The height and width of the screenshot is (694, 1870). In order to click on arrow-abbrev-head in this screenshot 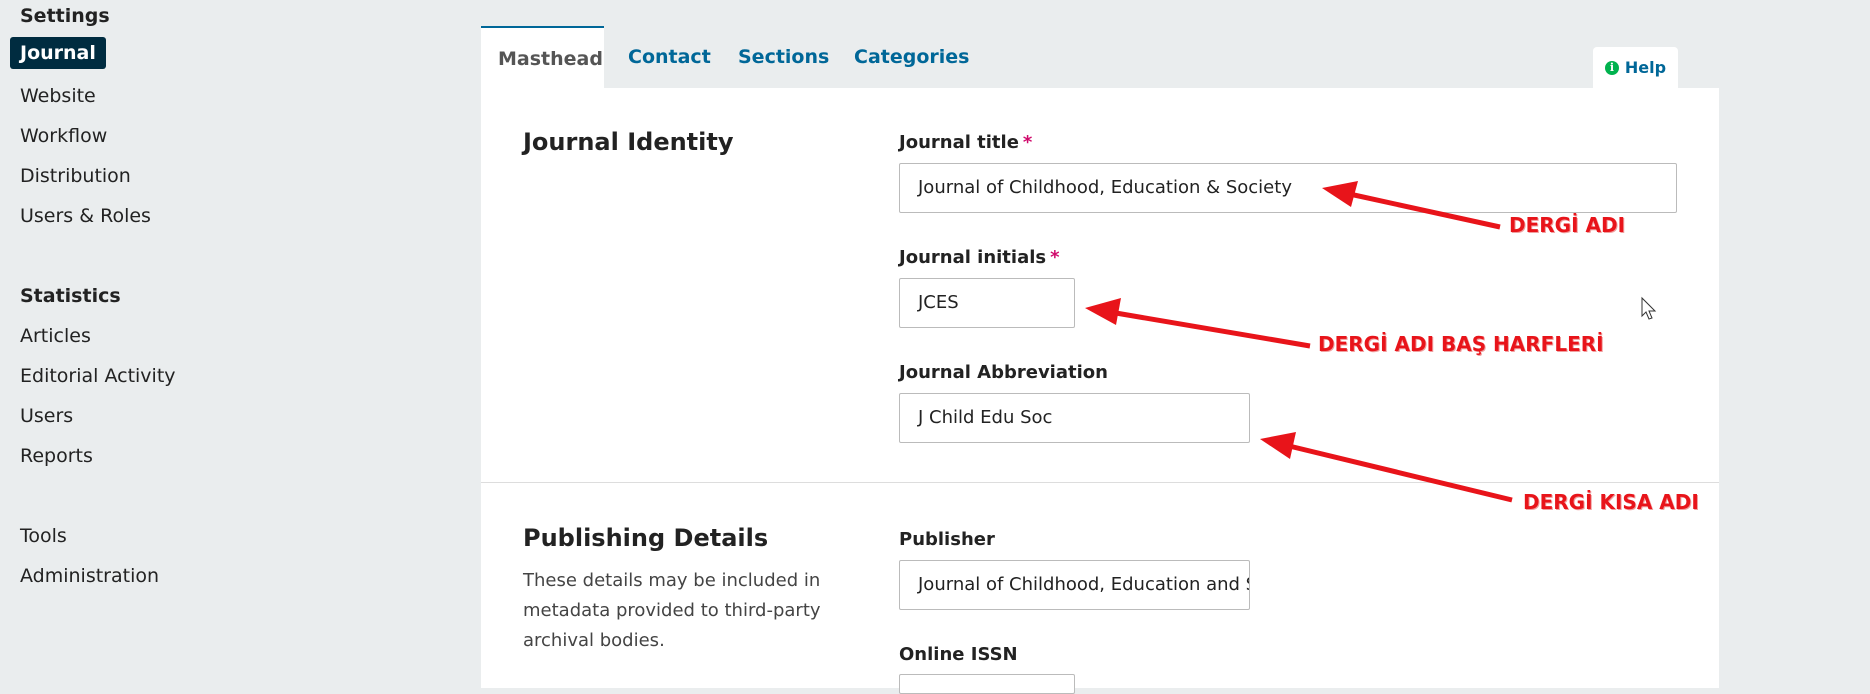, I will do `click(1278, 445)`.